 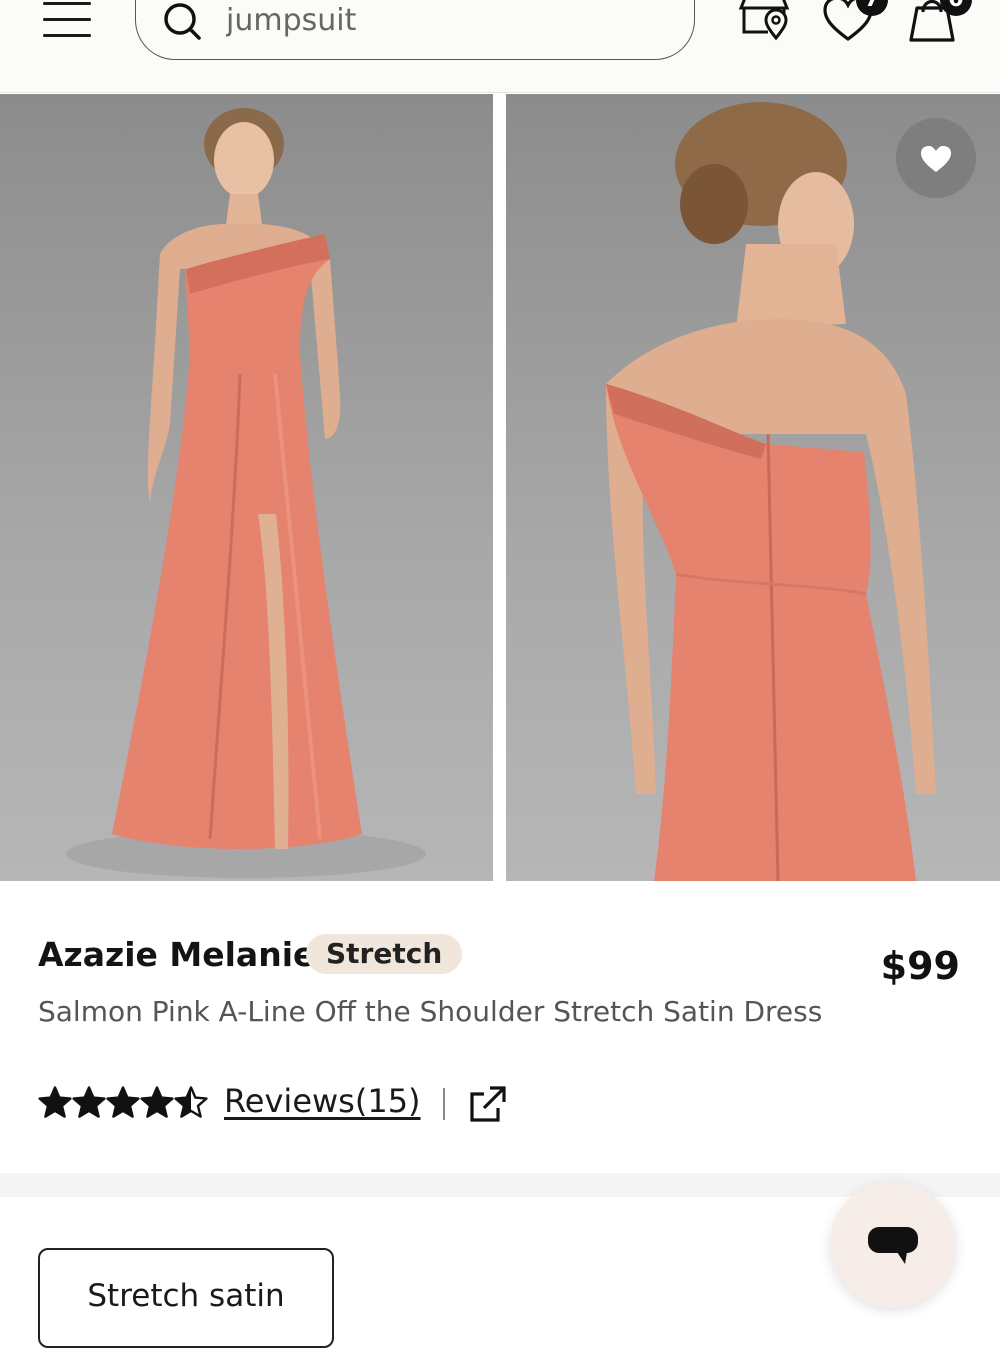 What do you see at coordinates (939, 22) in the screenshot?
I see `cart-button: 0` at bounding box center [939, 22].